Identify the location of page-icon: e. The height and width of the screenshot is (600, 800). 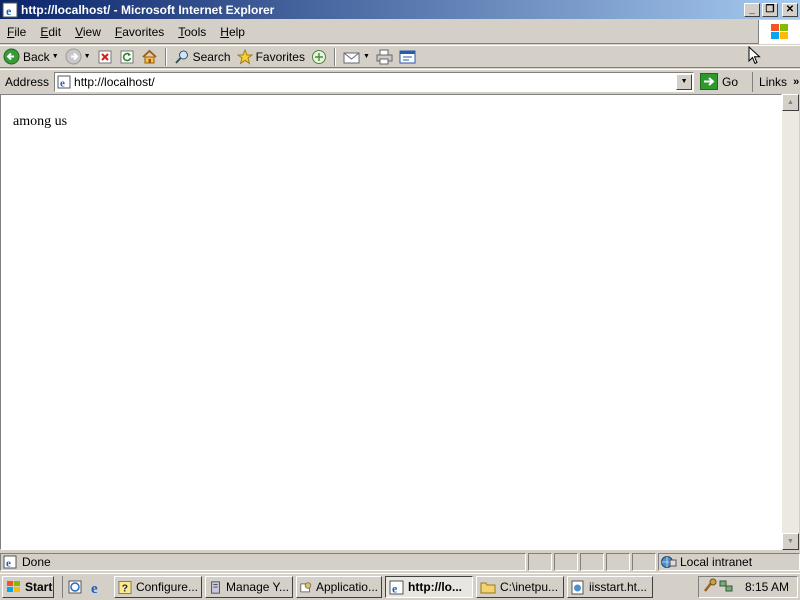
(64, 82).